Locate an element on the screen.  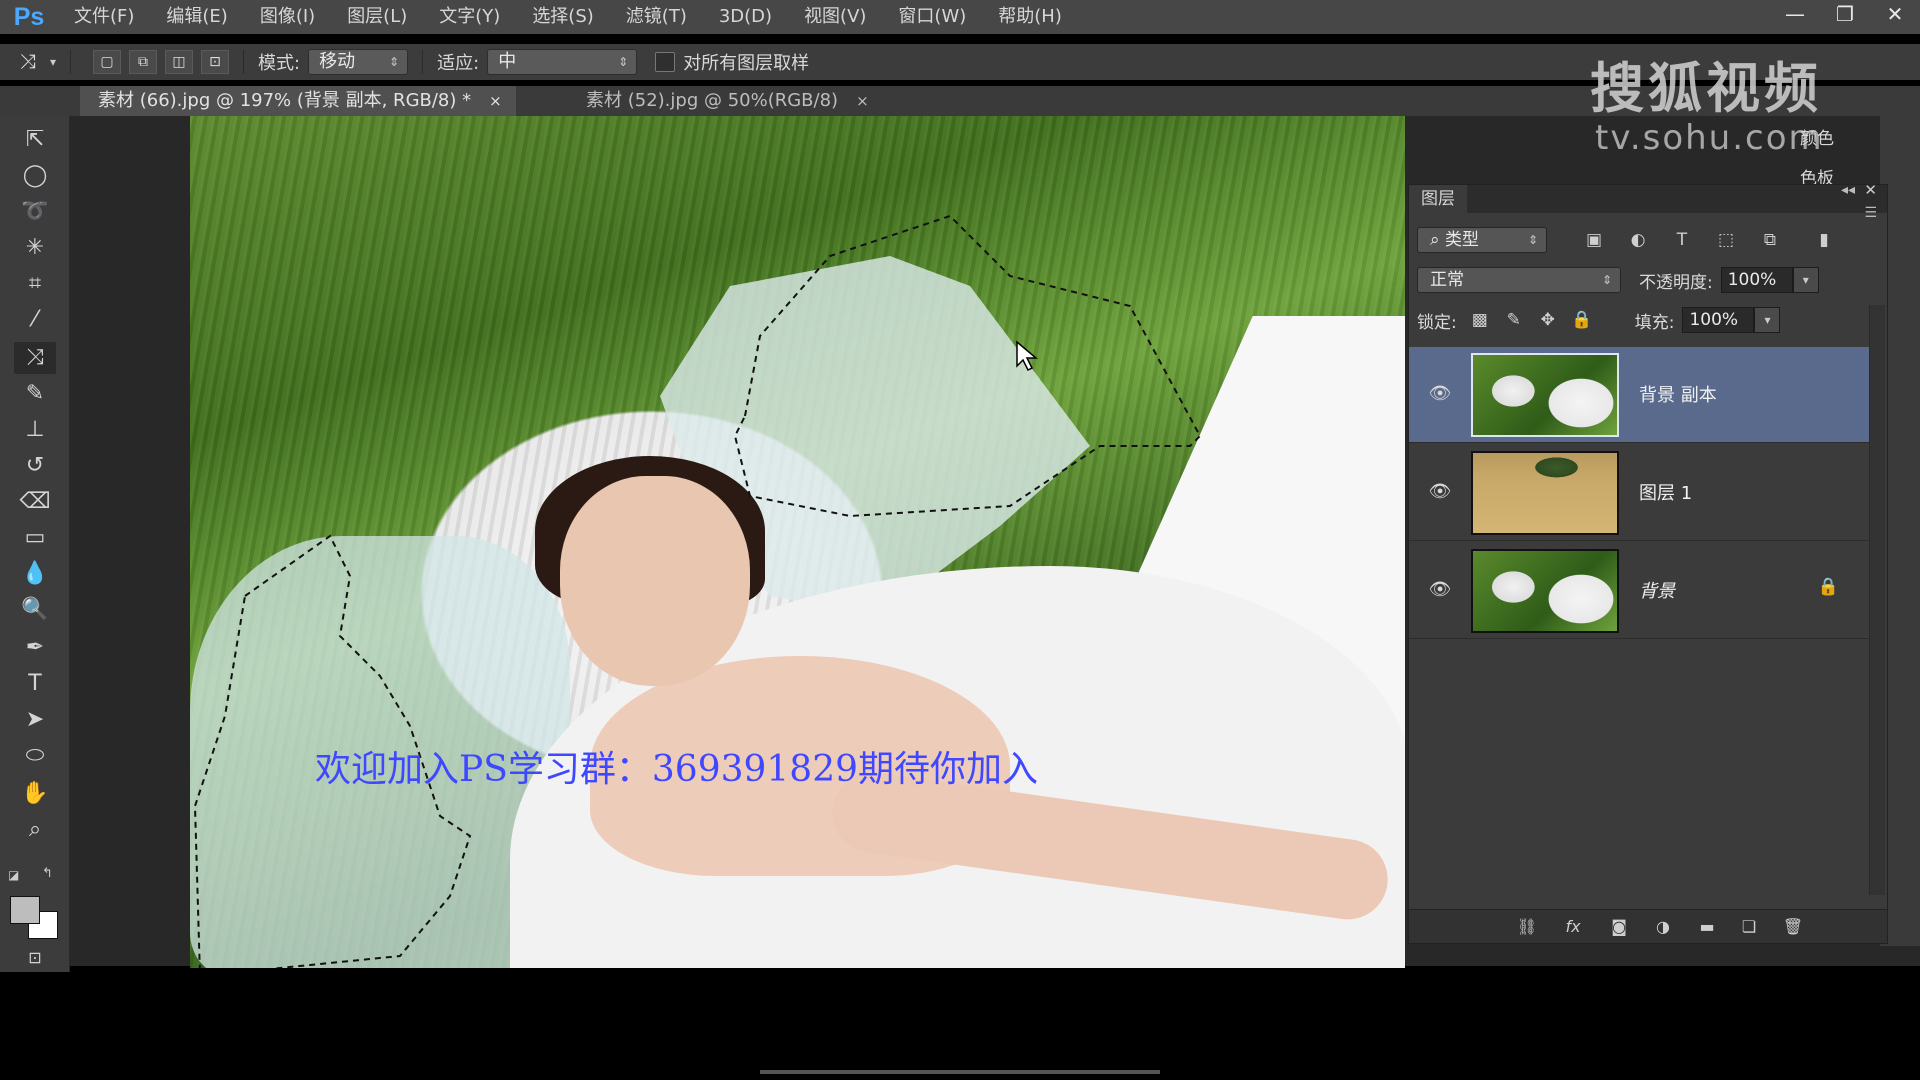
link-layers-icon: ⛓ is located at coordinates (1527, 927).